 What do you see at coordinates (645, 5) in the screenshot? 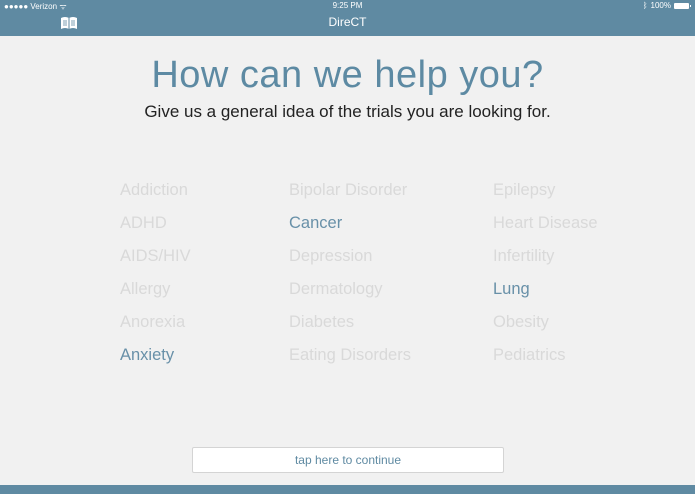
I see `bluetooth-icon: ᛒ` at bounding box center [645, 5].